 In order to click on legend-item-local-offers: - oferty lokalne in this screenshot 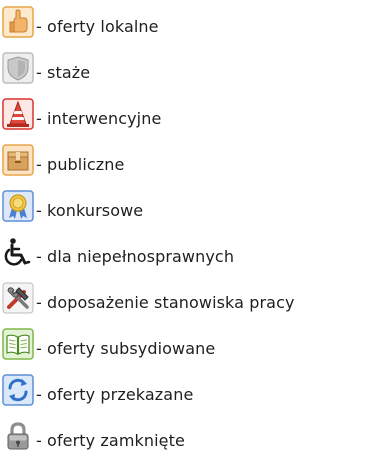, I will do `click(183, 22)`.